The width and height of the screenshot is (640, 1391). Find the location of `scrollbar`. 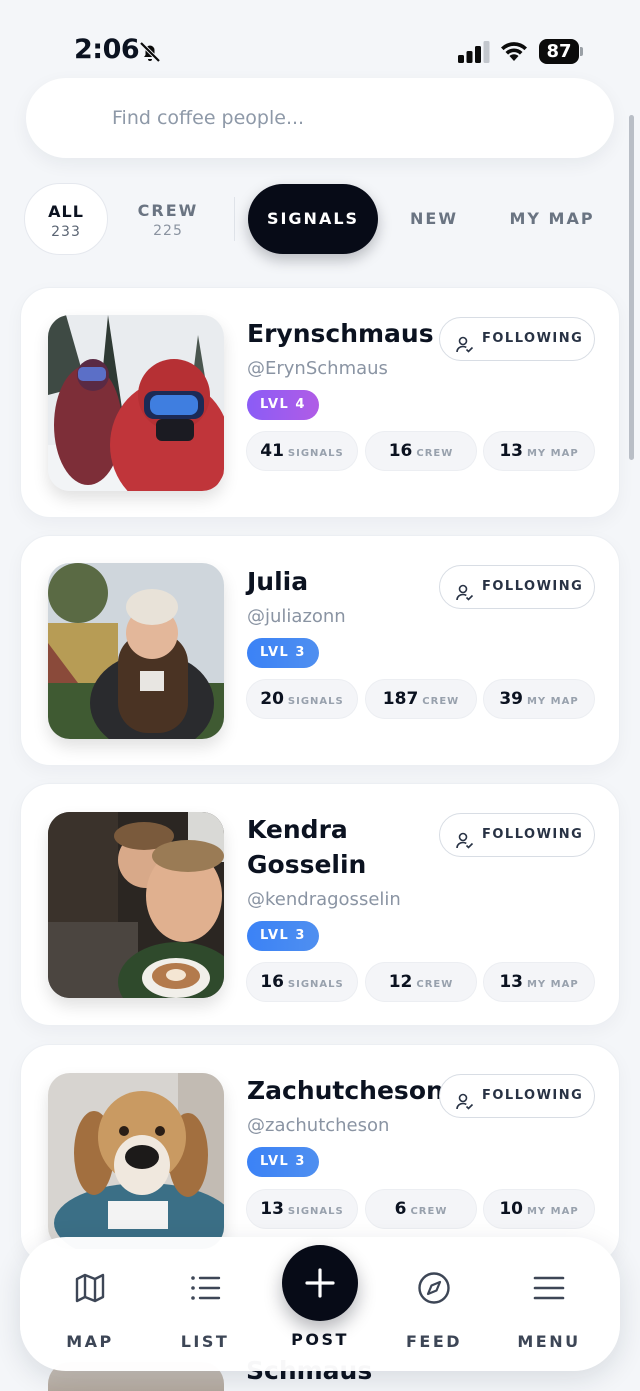

scrollbar is located at coordinates (631, 287).